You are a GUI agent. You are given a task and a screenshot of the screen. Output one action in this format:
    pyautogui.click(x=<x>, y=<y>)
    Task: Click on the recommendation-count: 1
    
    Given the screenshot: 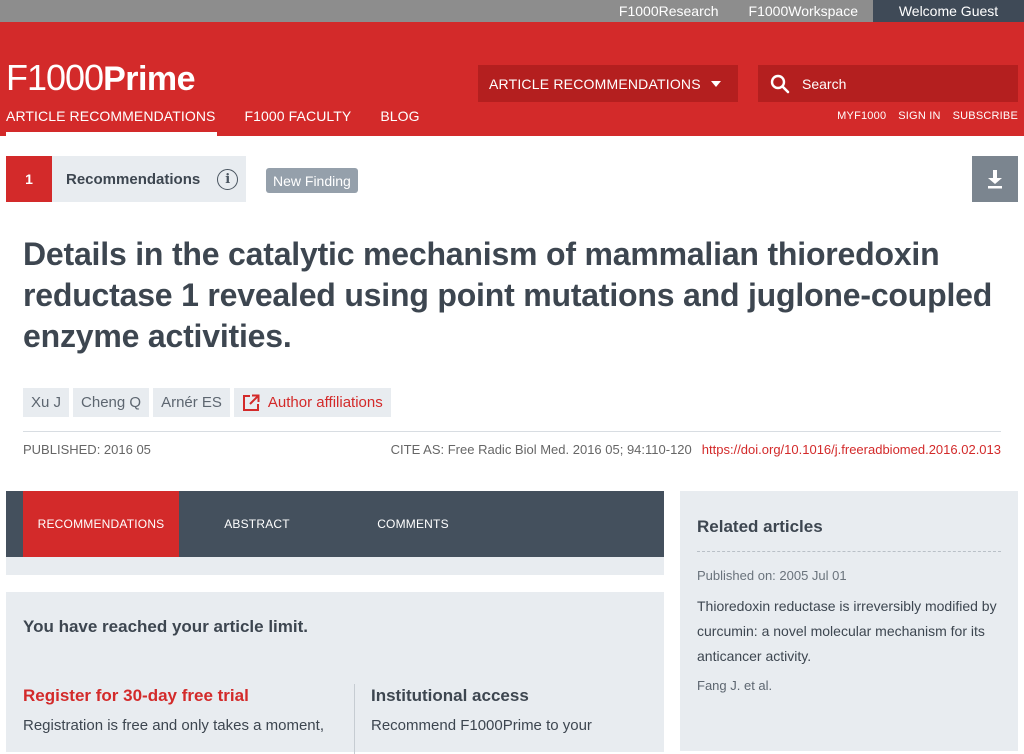 What is the action you would take?
    pyautogui.click(x=29, y=179)
    